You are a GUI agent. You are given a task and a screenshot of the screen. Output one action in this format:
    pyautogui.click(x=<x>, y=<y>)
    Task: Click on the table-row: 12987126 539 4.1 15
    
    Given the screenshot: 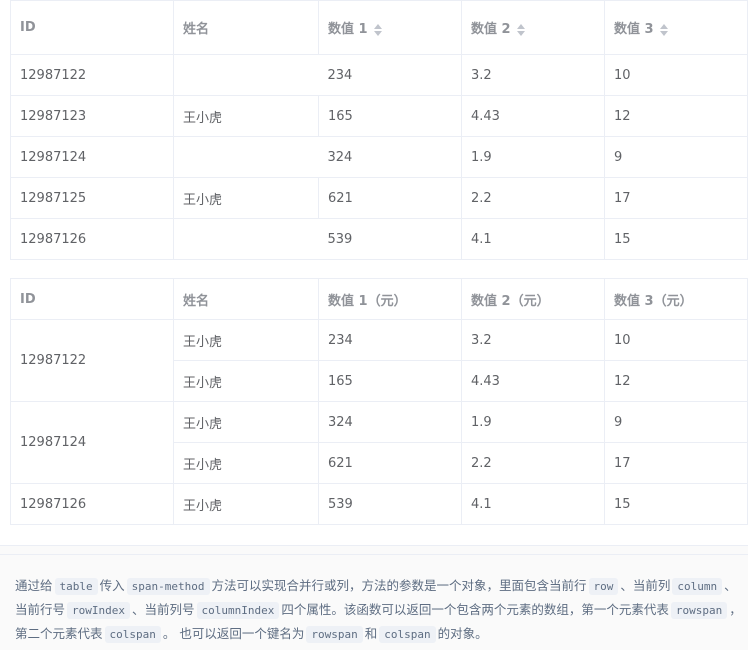 What is the action you would take?
    pyautogui.click(x=379, y=239)
    